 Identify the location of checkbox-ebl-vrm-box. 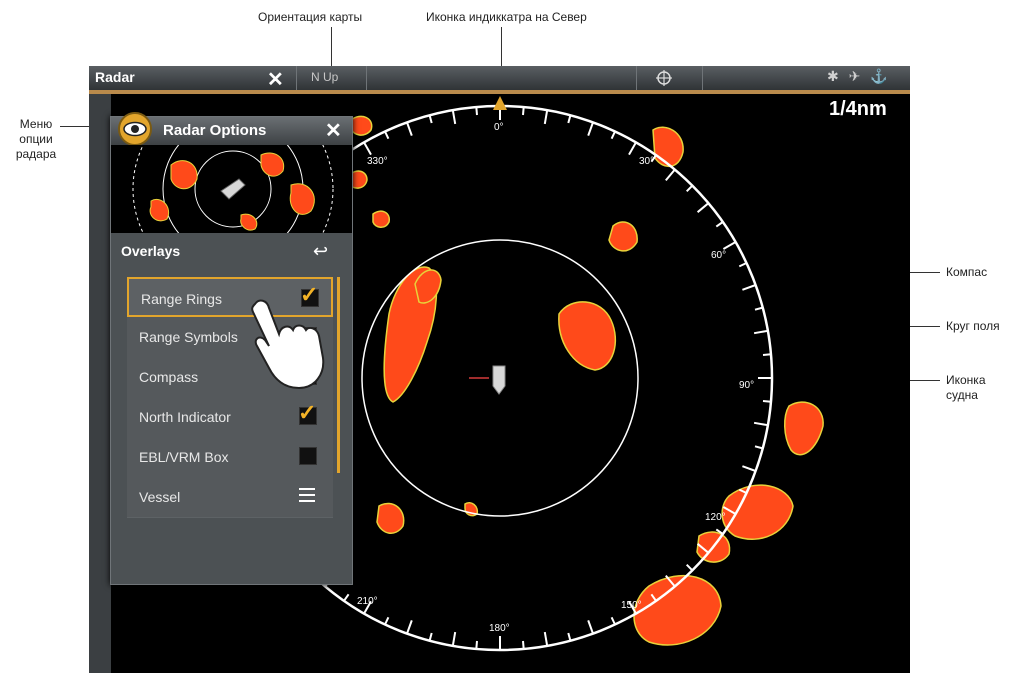
(308, 456).